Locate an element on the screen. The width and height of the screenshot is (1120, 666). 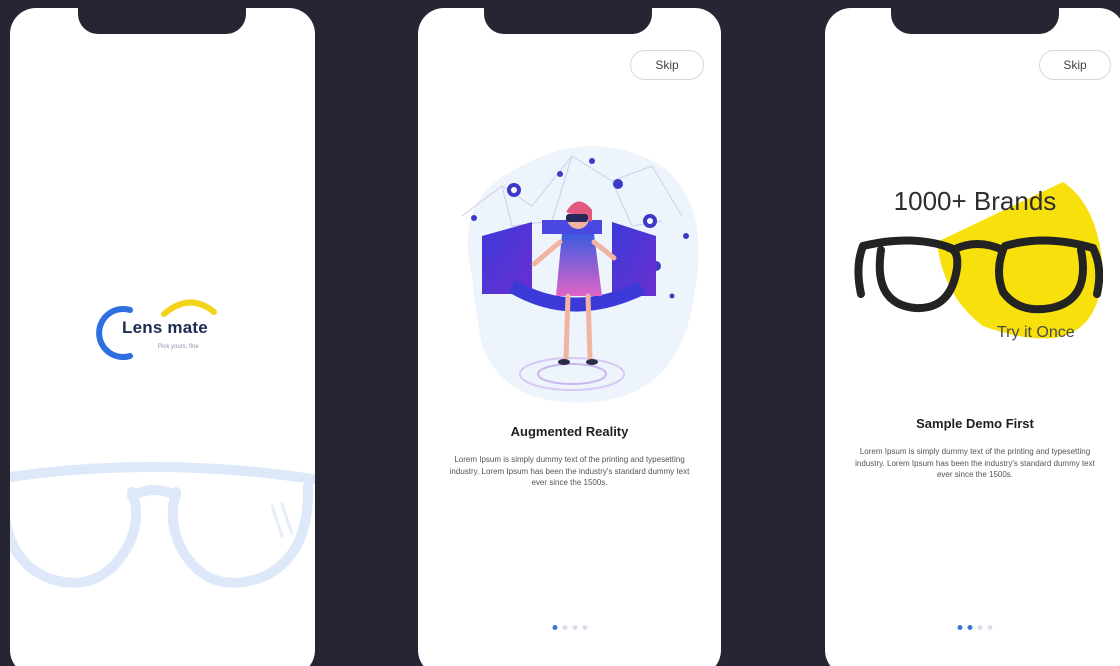
logo-name: Lens mate is located at coordinates (165, 327).